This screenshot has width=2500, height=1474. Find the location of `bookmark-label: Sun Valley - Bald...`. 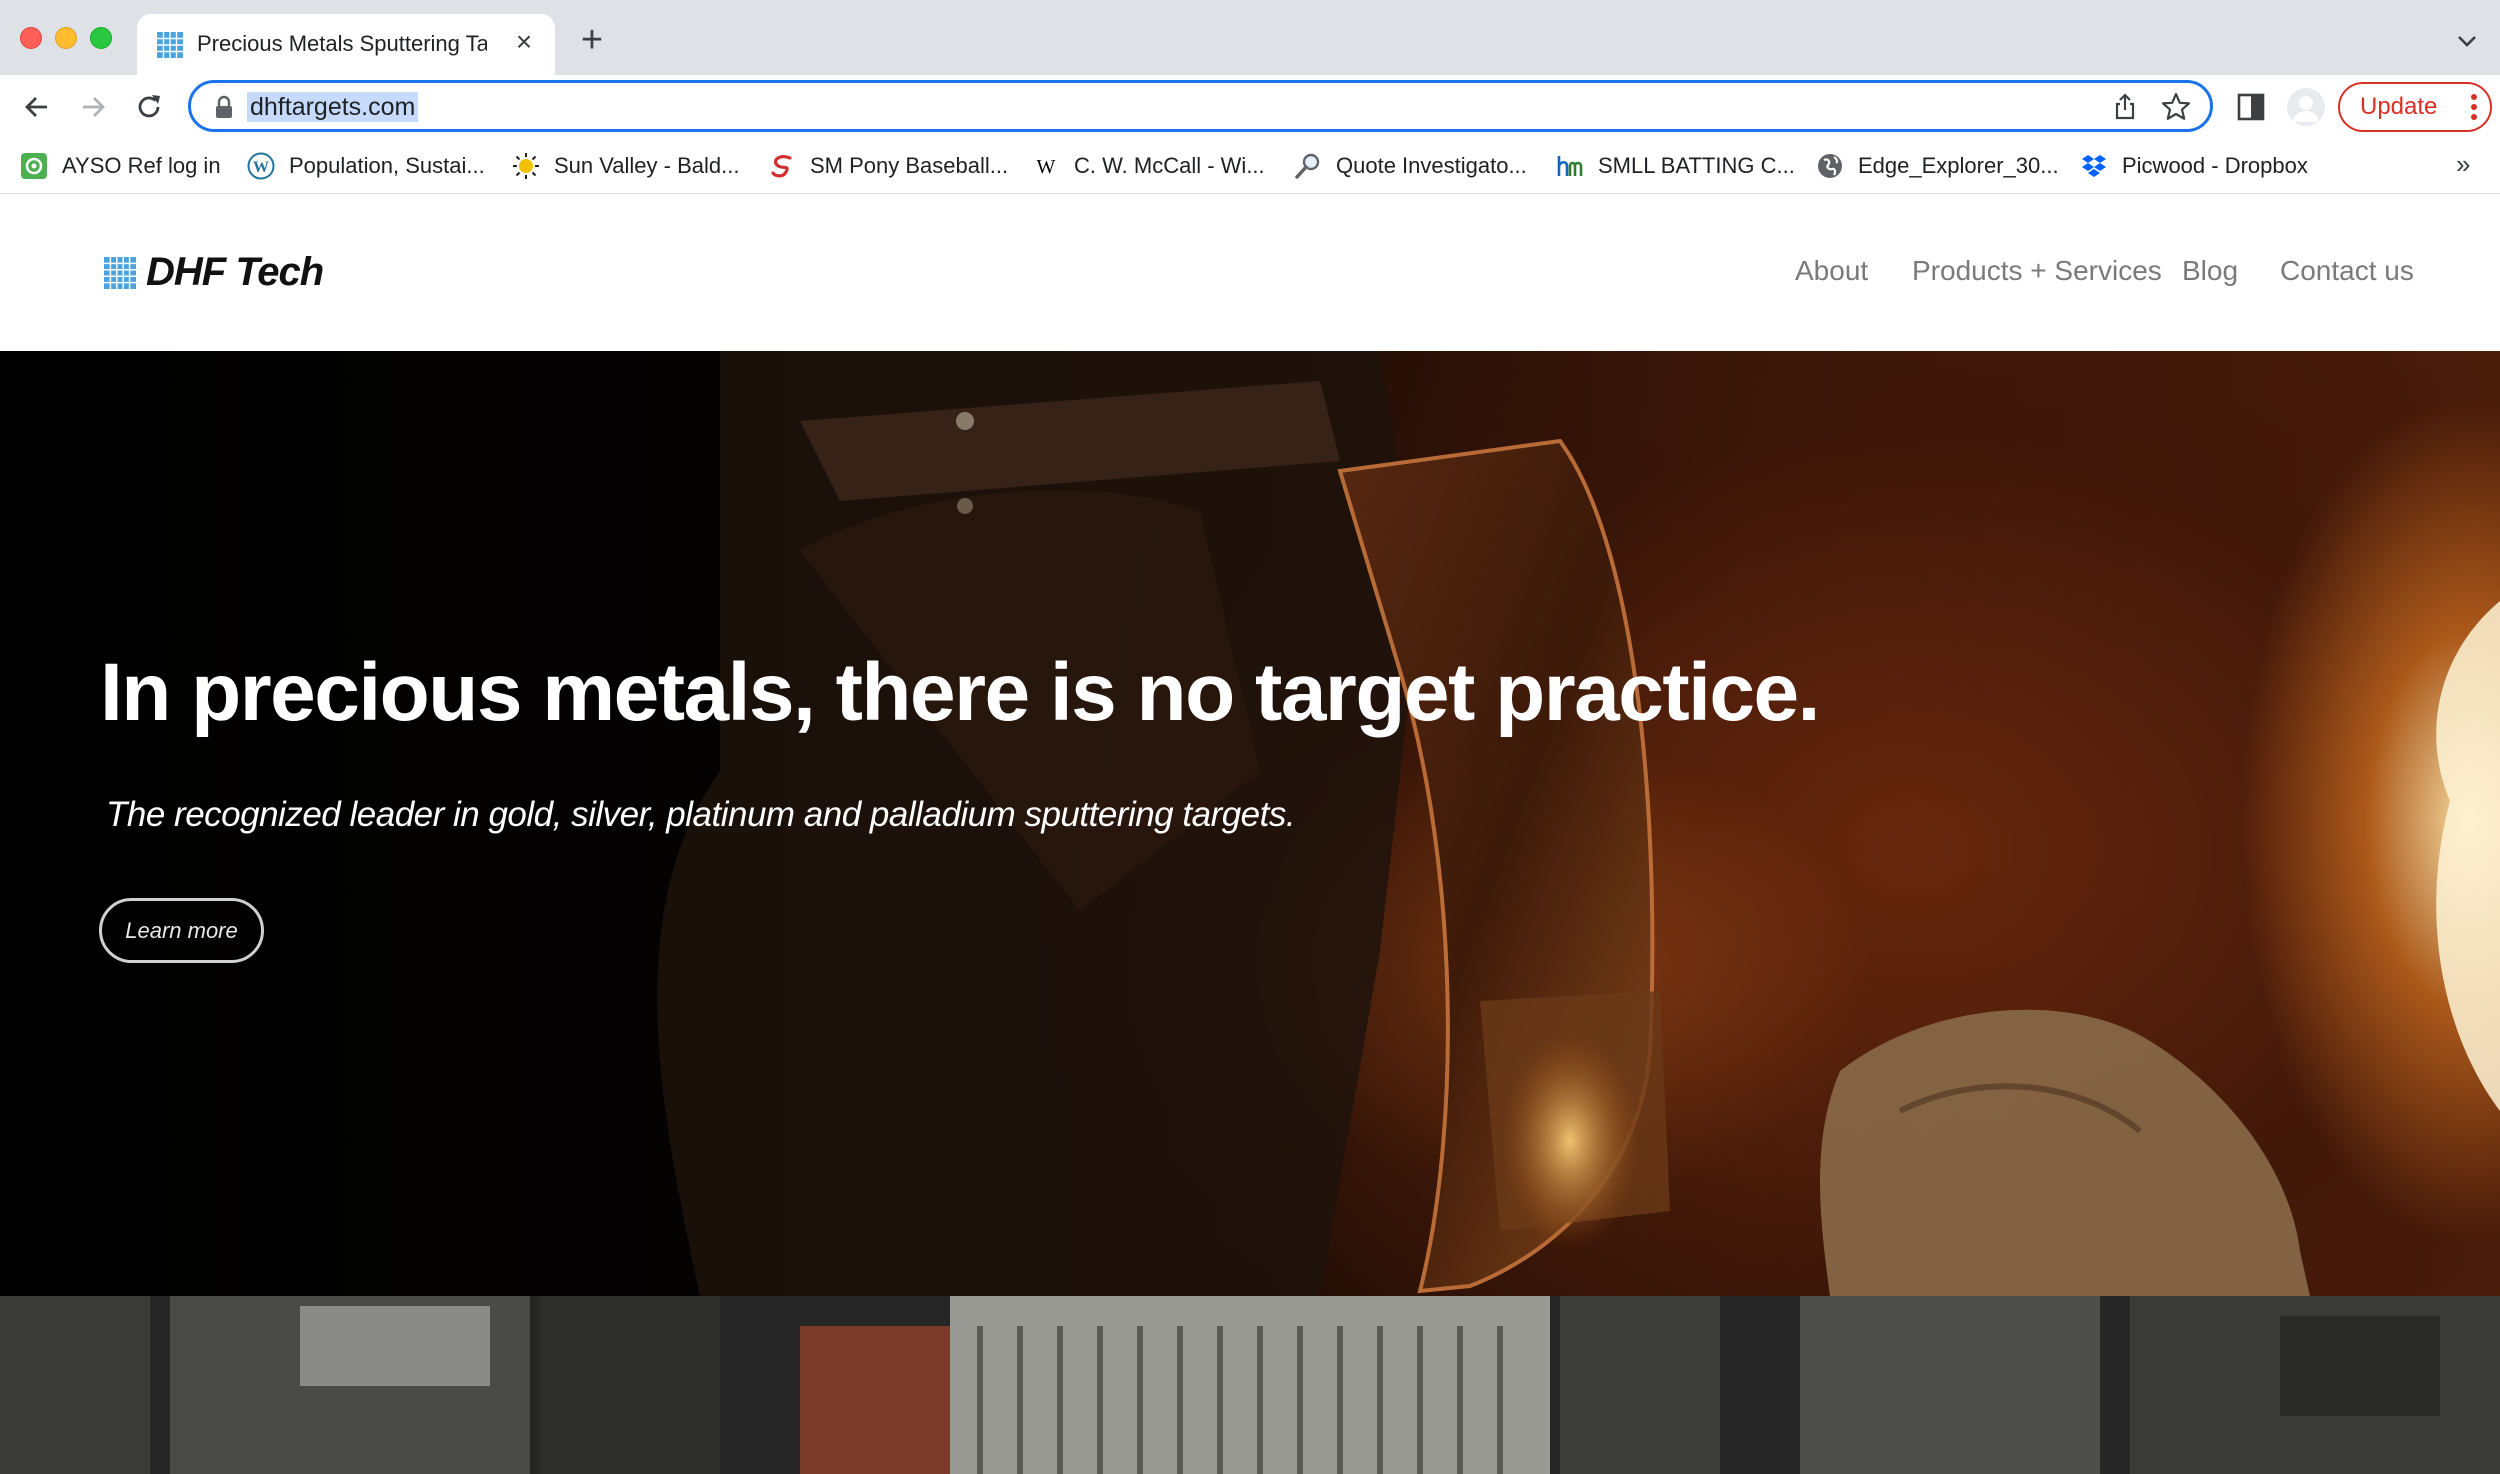

bookmark-label: Sun Valley - Bald... is located at coordinates (647, 165).